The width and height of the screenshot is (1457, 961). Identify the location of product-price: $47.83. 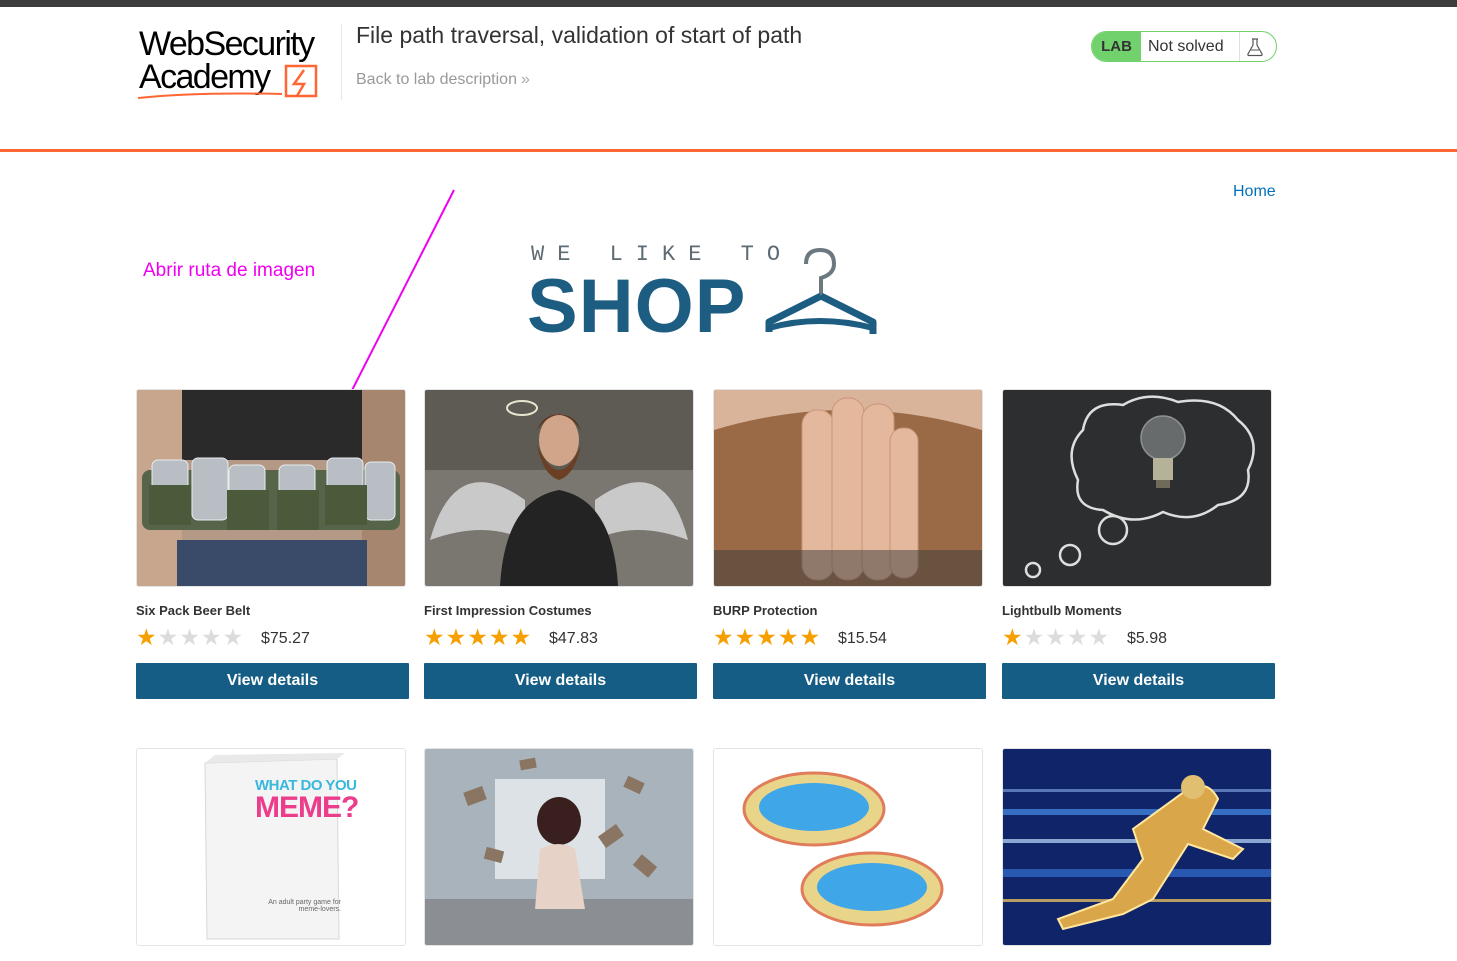
(573, 638).